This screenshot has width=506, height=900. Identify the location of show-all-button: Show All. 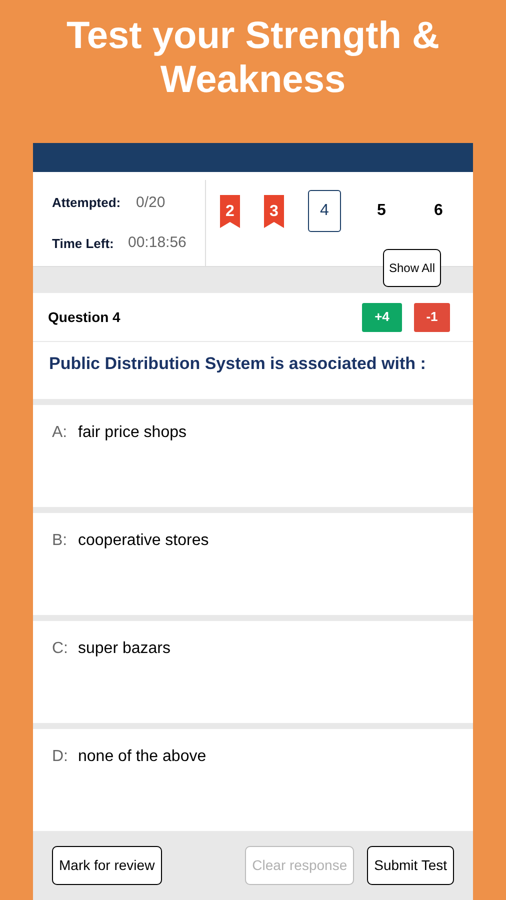
(411, 268).